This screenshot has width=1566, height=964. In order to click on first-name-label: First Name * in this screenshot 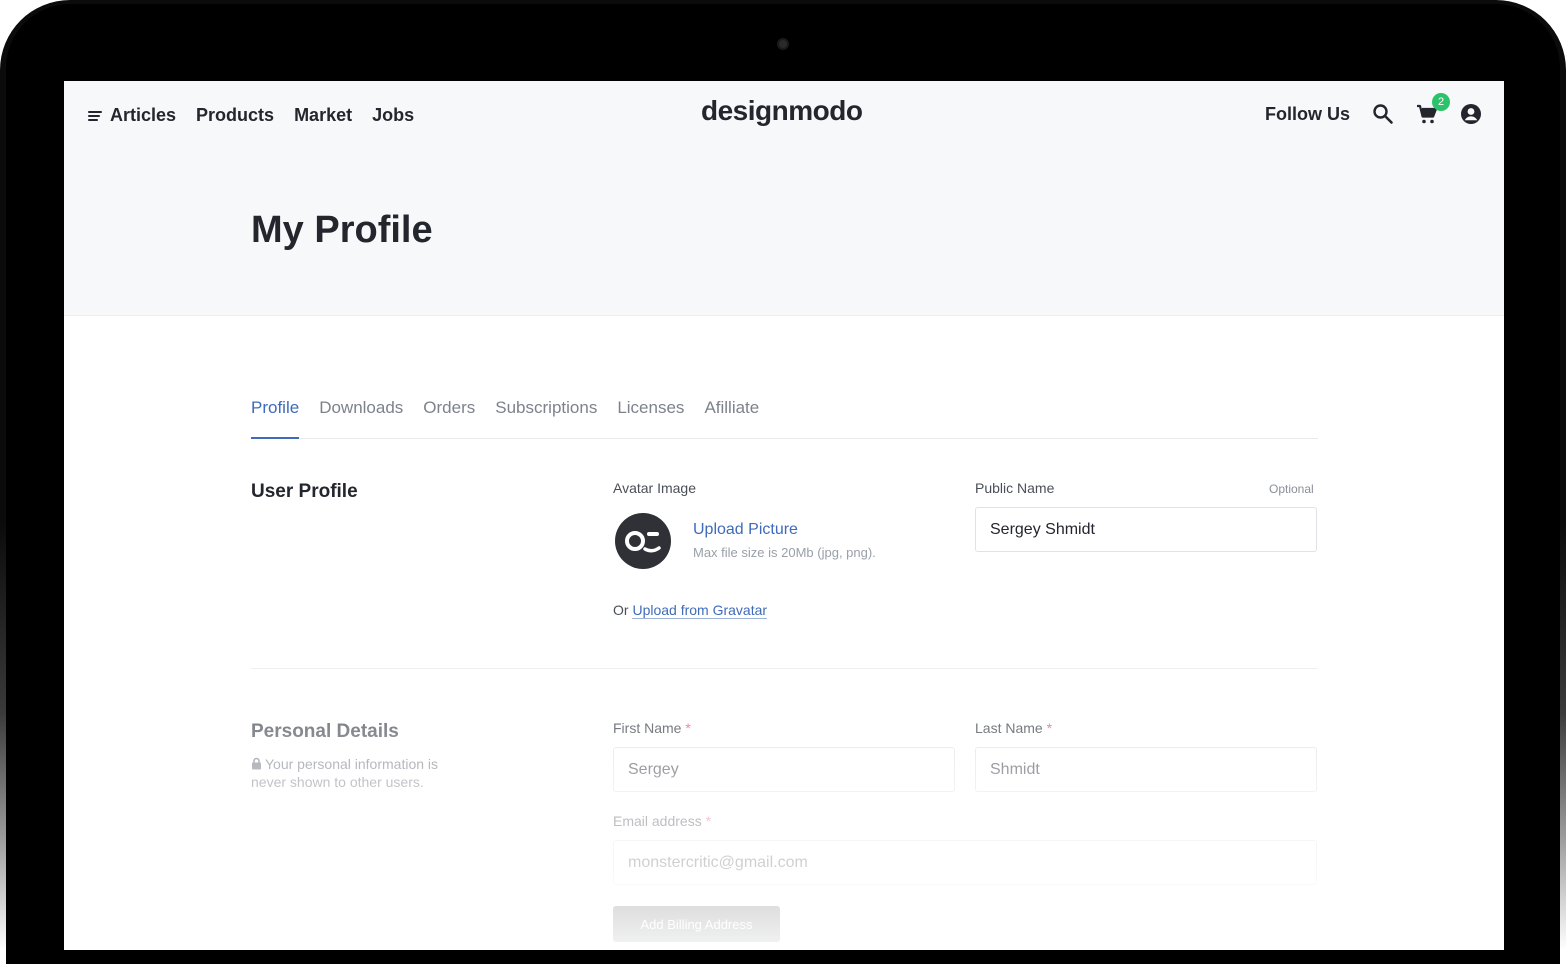, I will do `click(652, 728)`.